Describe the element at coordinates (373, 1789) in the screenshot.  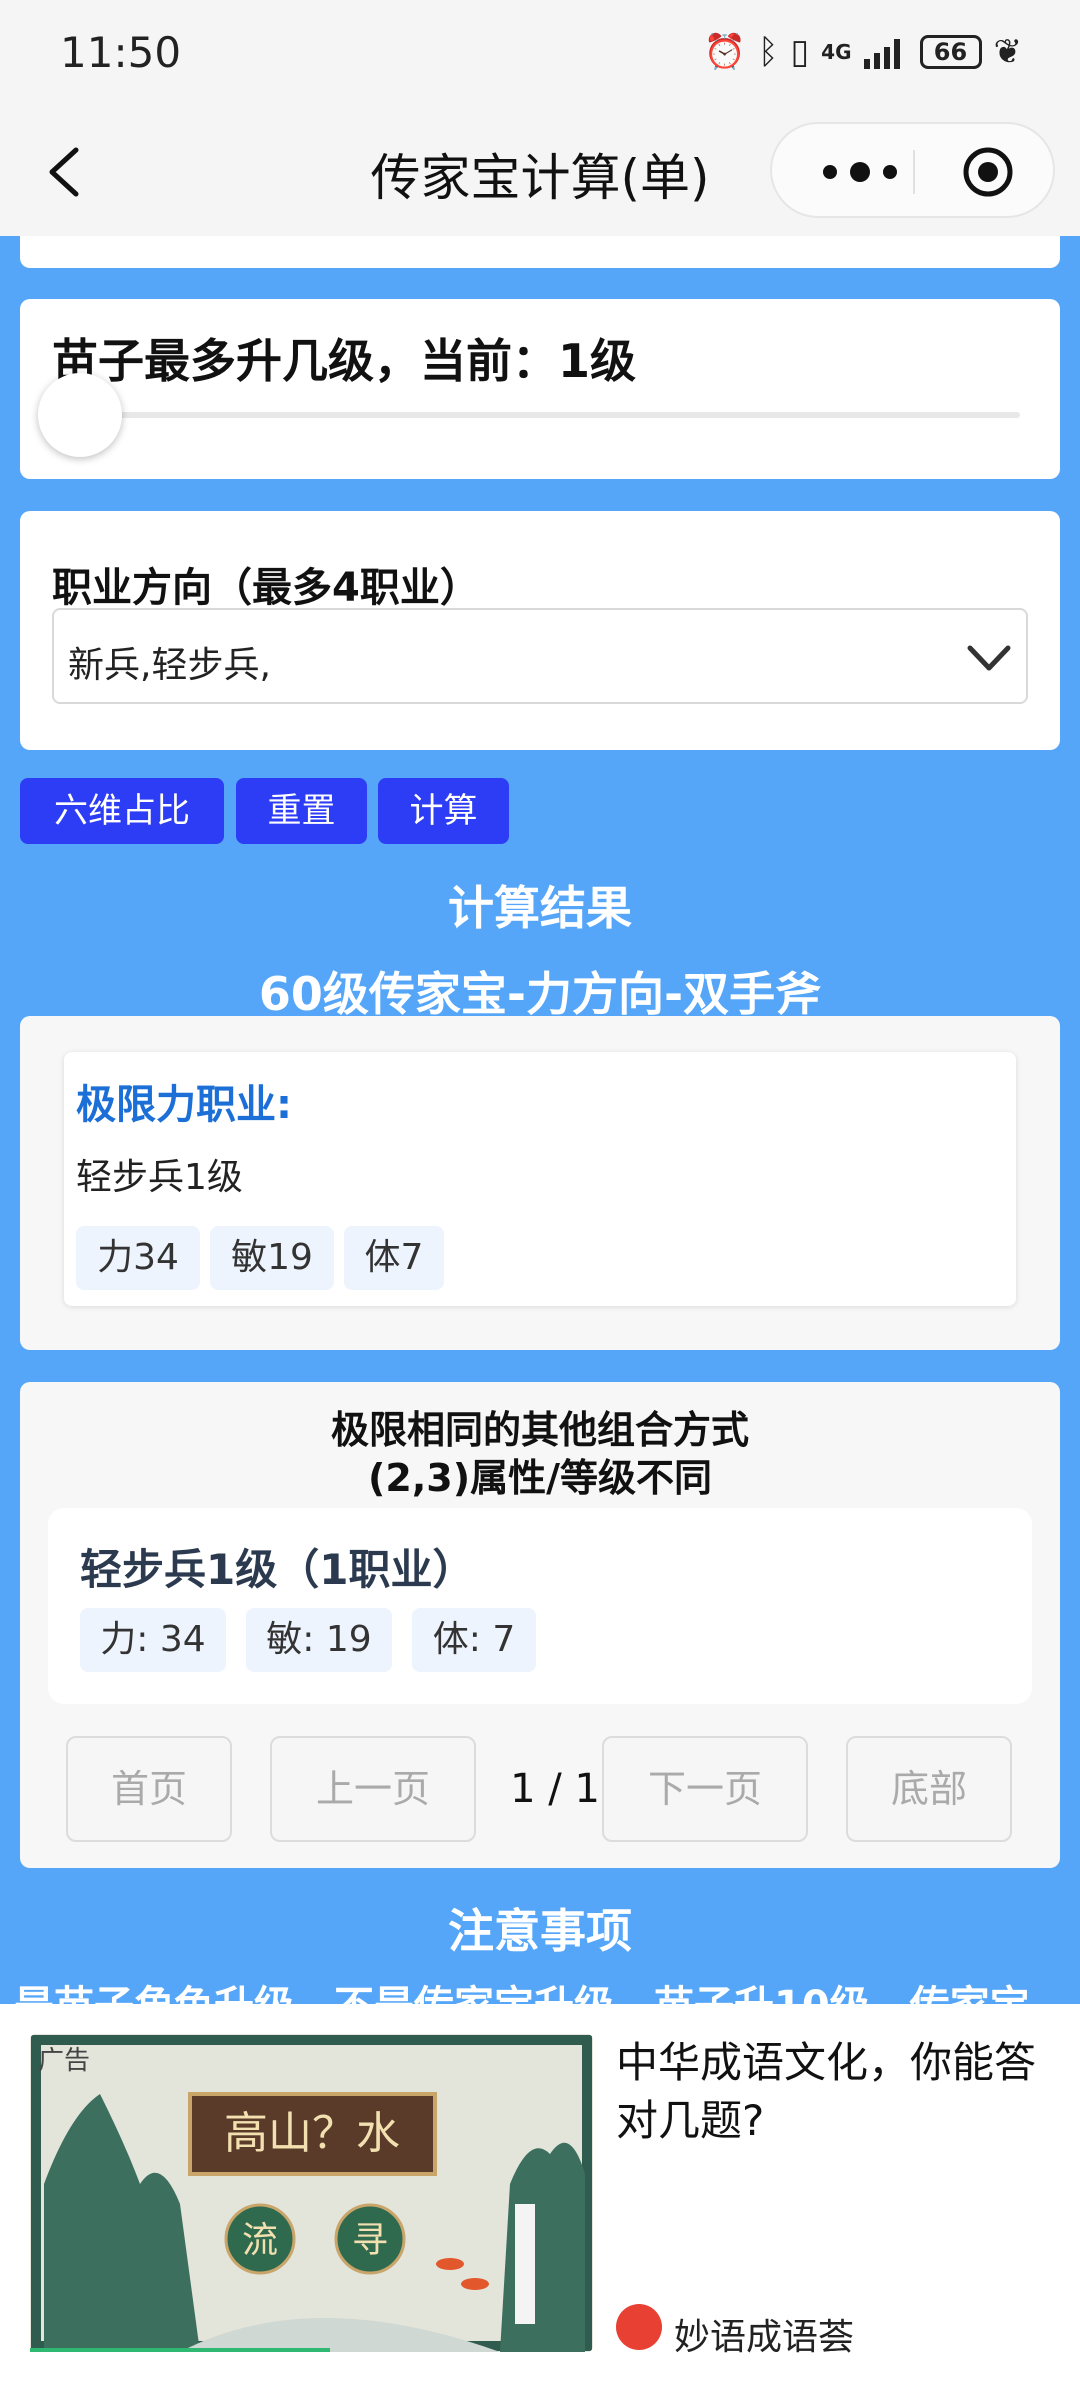
I see `prev-page-button: 上一页` at that location.